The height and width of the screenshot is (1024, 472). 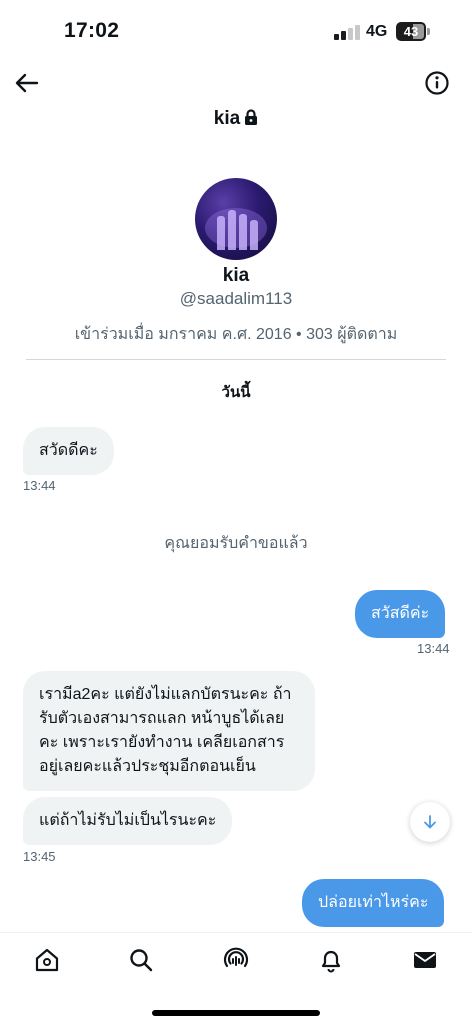 I want to click on battery-level: 43, so click(x=411, y=31).